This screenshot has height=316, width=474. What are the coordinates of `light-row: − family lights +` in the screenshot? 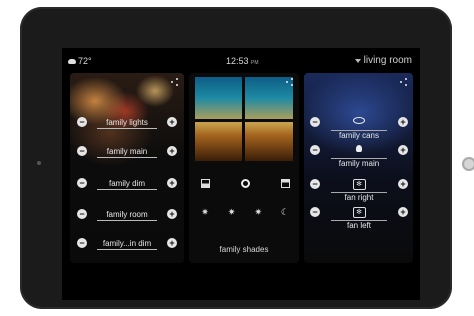 It's located at (127, 122).